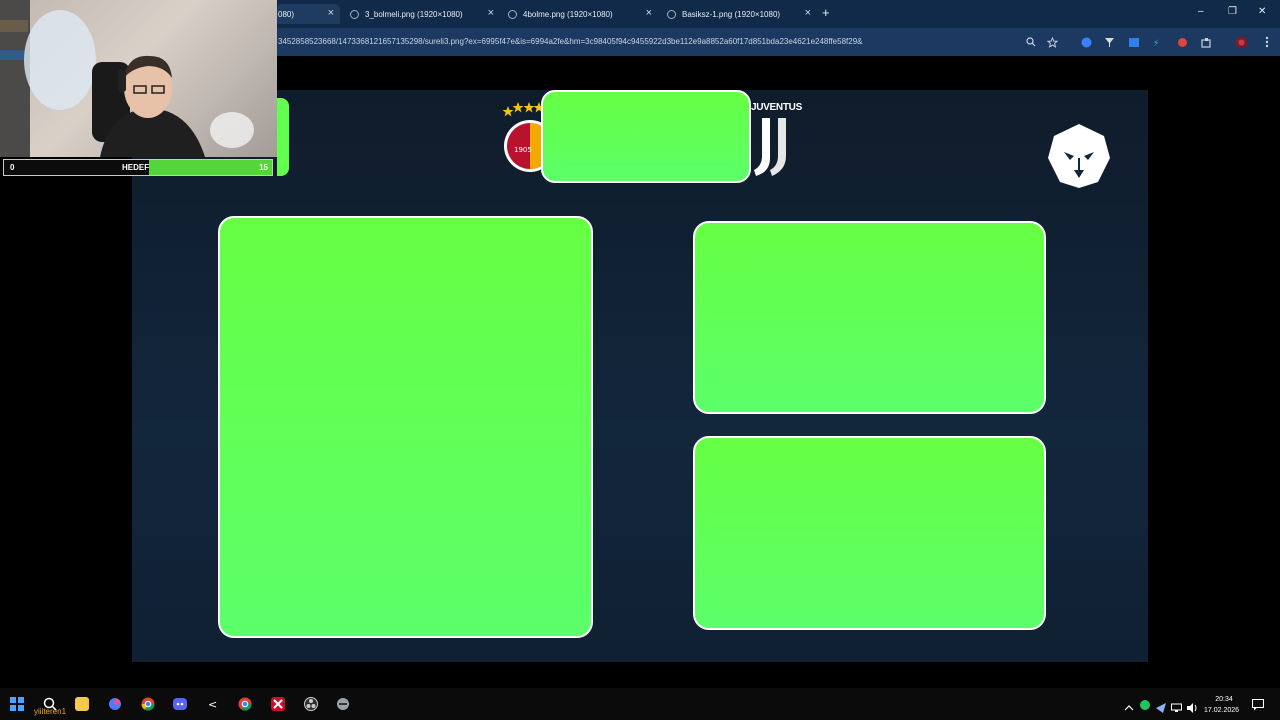 The image size is (1280, 720). Describe the element at coordinates (869, 317) in the screenshot. I see `camera-slot-top-right` at that location.